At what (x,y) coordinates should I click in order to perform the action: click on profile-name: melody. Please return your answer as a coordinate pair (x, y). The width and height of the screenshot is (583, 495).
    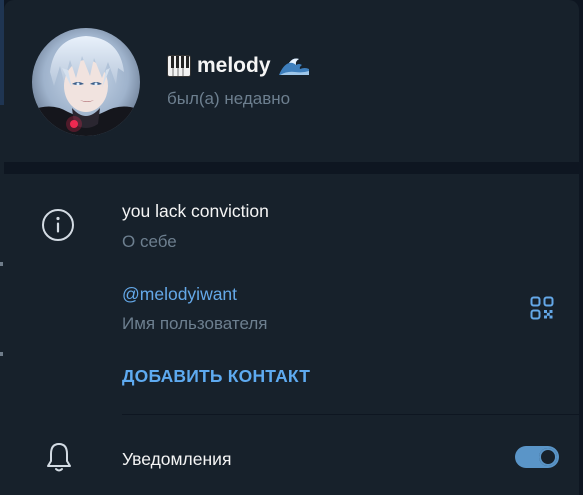
    Looking at the image, I should click on (239, 66).